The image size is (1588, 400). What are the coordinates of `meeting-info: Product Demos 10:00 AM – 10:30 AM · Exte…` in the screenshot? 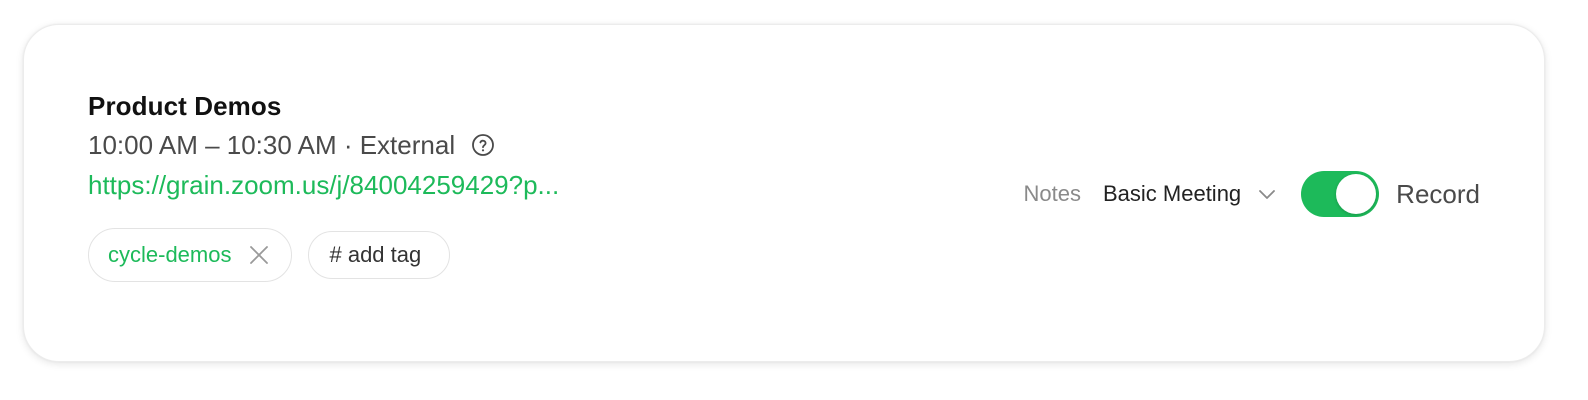 It's located at (323, 185).